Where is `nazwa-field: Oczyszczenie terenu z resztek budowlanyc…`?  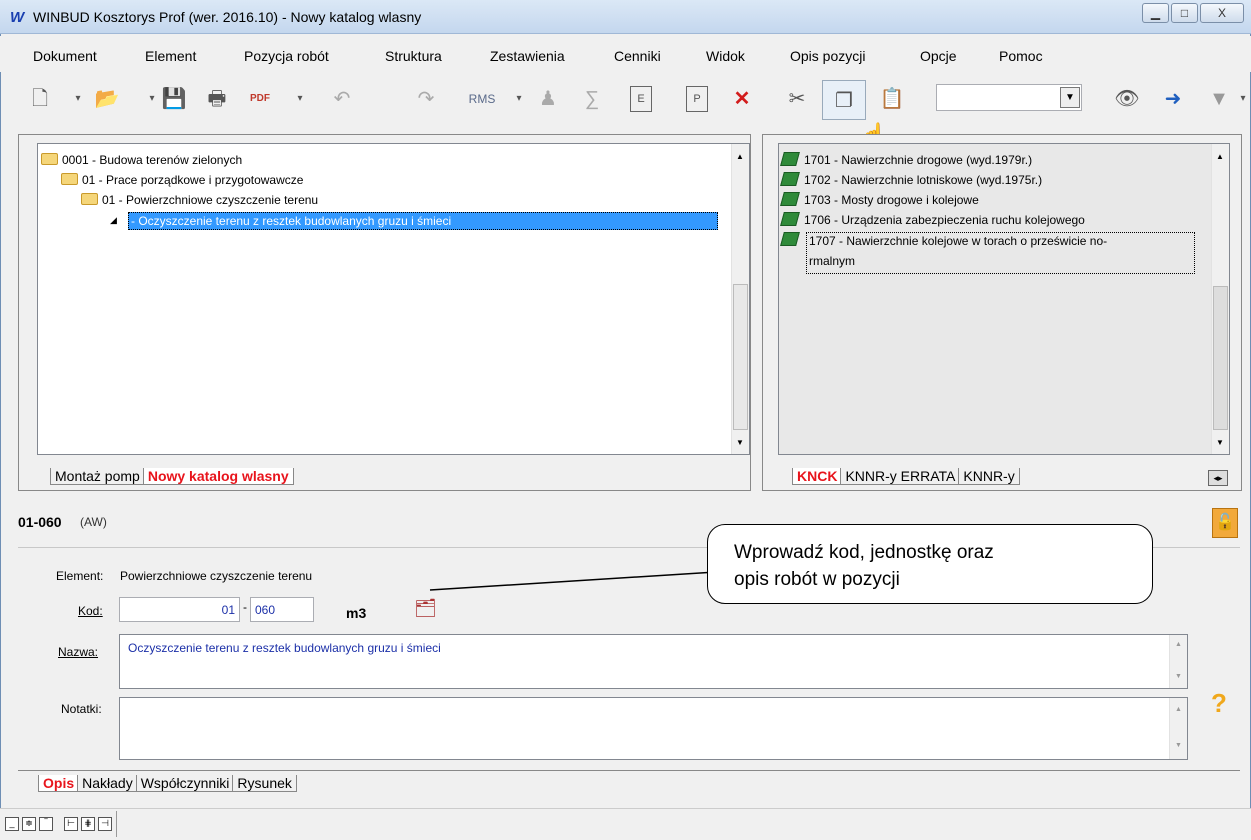
nazwa-field: Oczyszczenie terenu z resztek budowlanyc… is located at coordinates (653, 661).